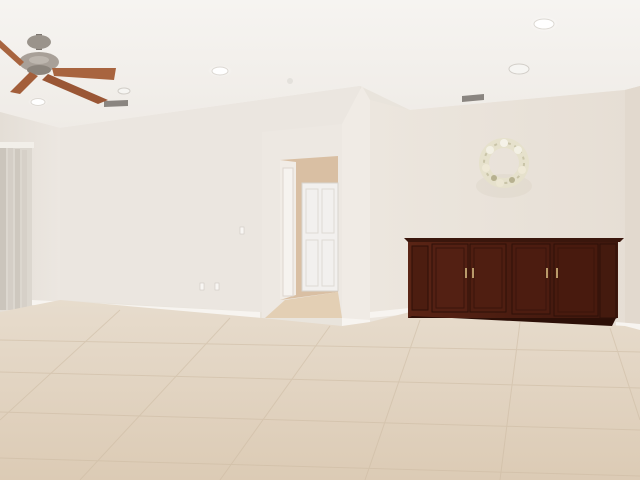 The image size is (640, 480). Describe the element at coordinates (320, 237) in the screenshot. I see `hallway-door` at that location.